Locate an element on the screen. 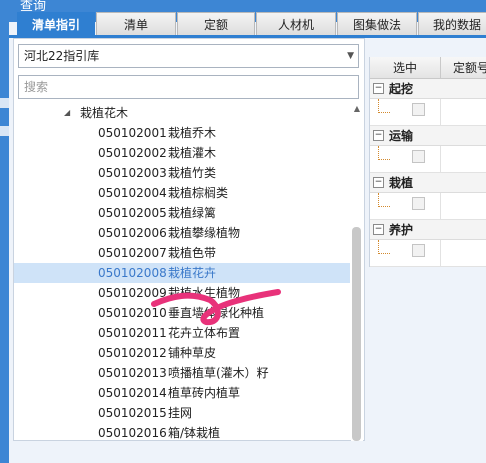  tree-item: 050102015 挂网 is located at coordinates (182, 413).